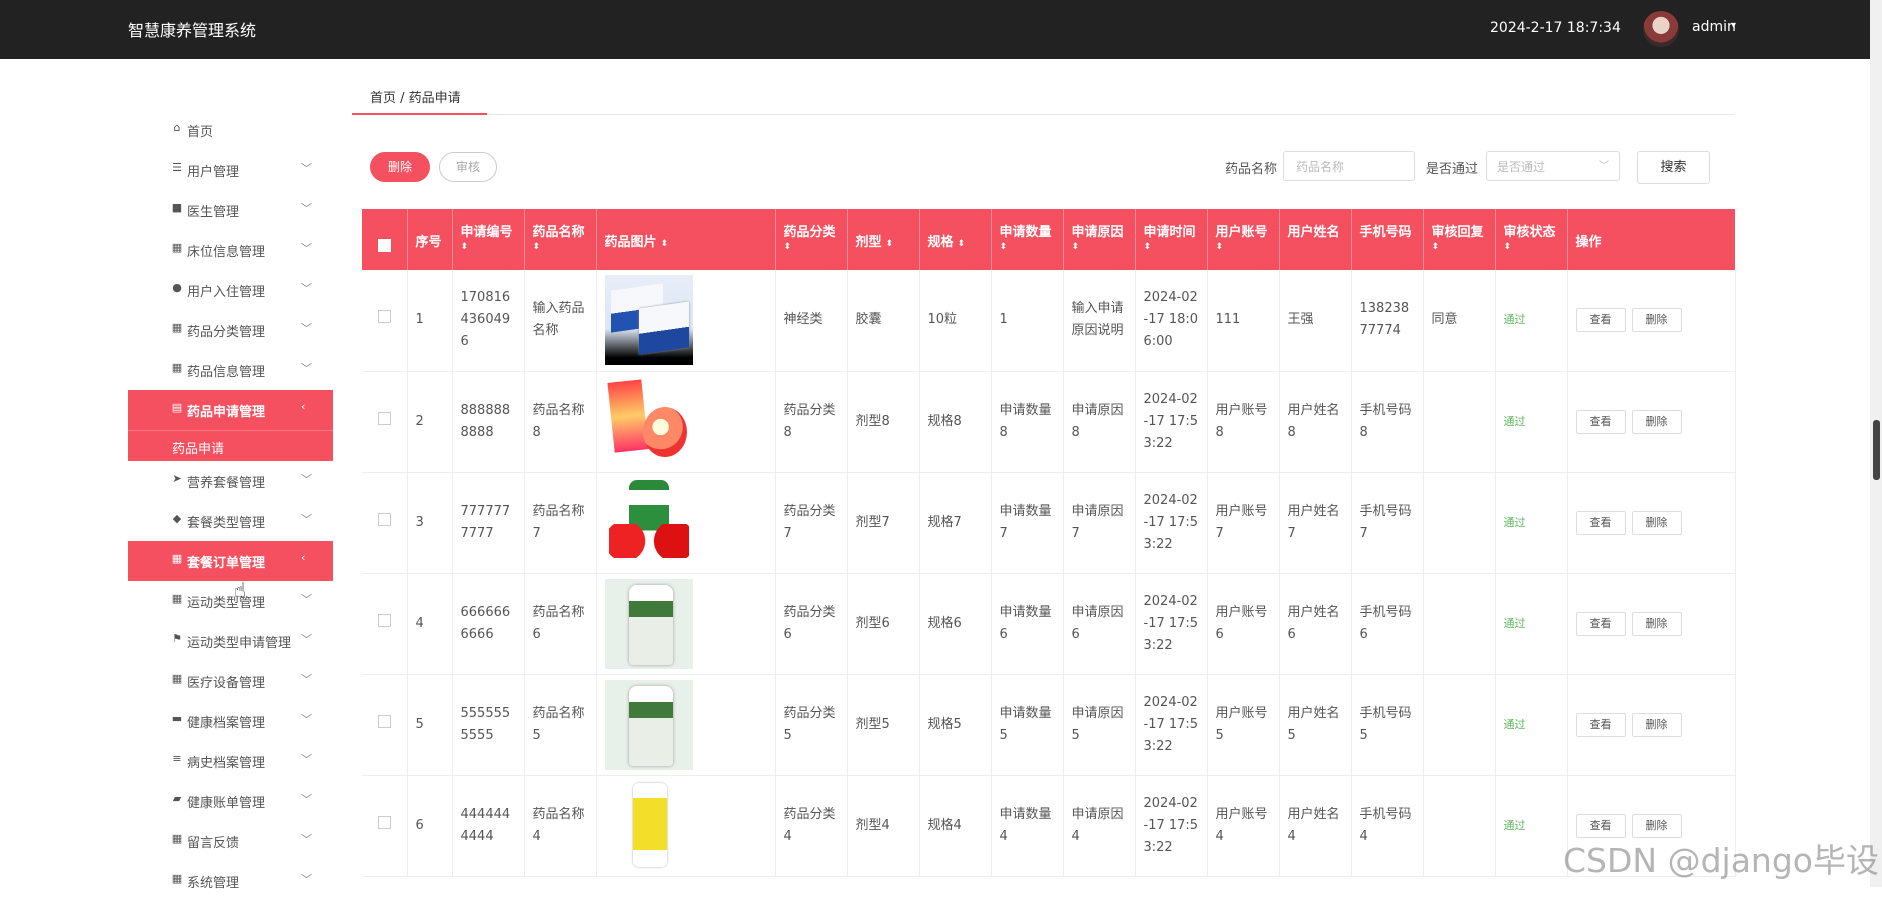 The width and height of the screenshot is (1882, 901). Describe the element at coordinates (1459, 239) in the screenshot. I see `column-header: 审核回复 ⬍` at that location.